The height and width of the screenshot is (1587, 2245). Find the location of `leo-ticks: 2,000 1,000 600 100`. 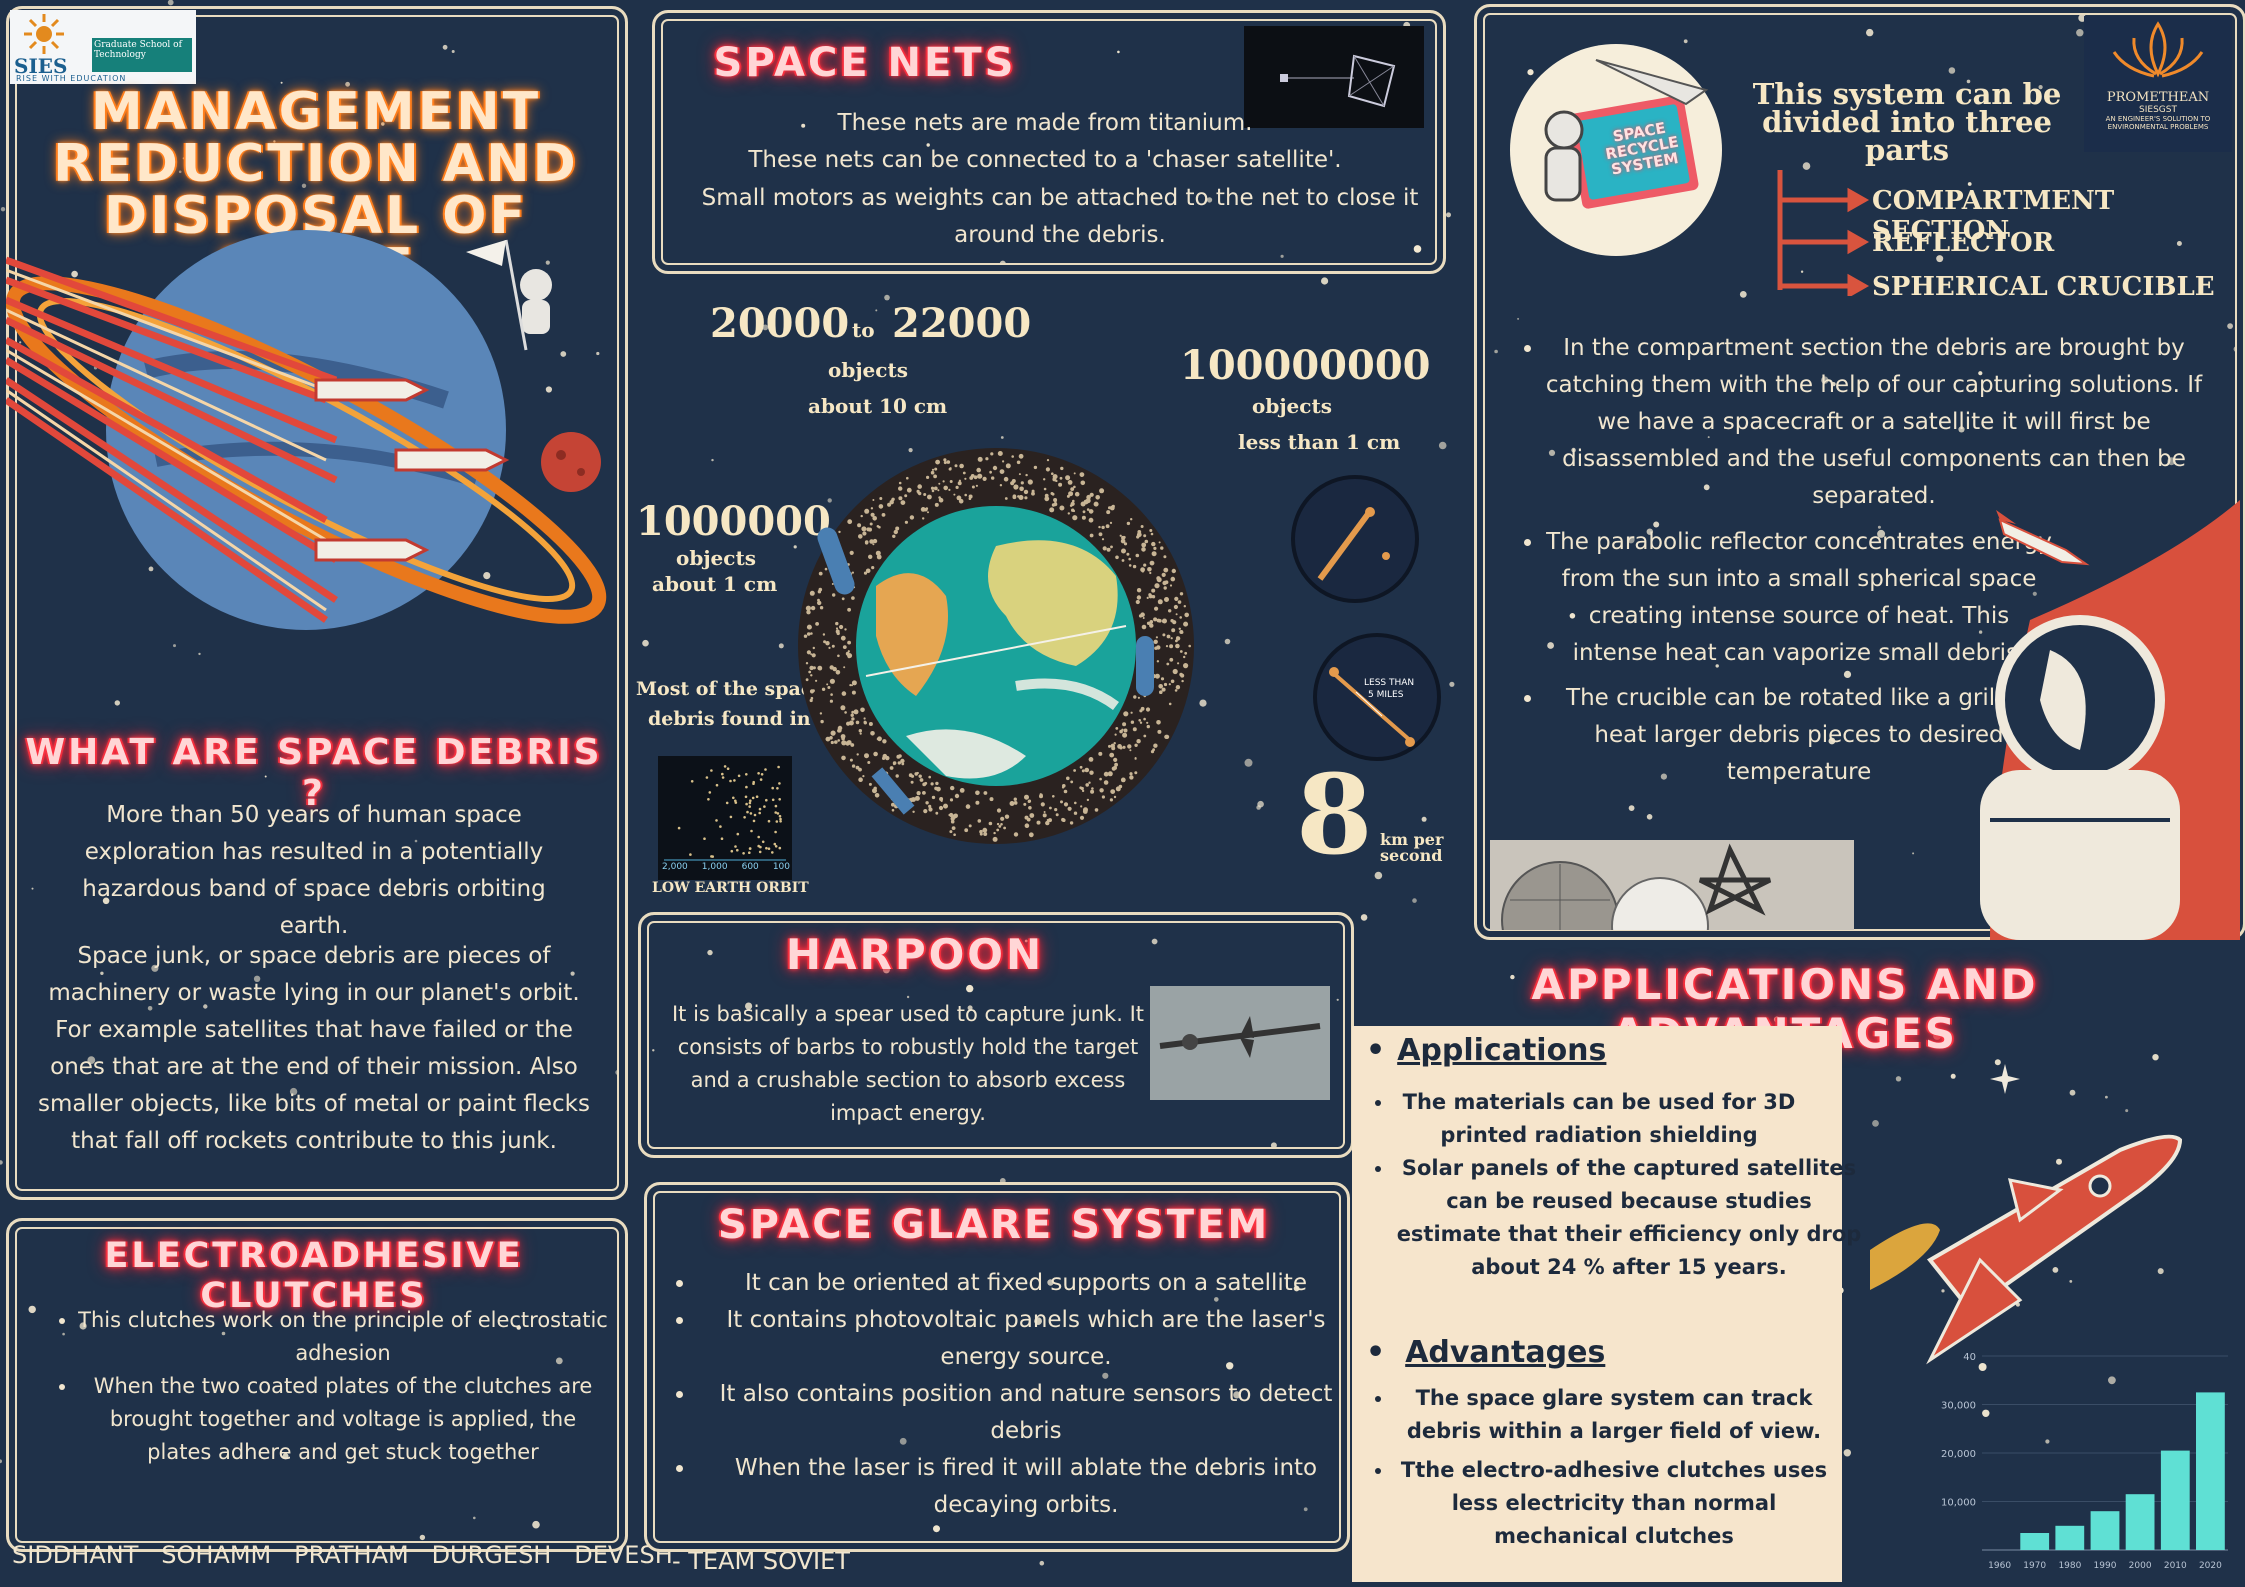

leo-ticks: 2,000 1,000 600 100 is located at coordinates (726, 867).